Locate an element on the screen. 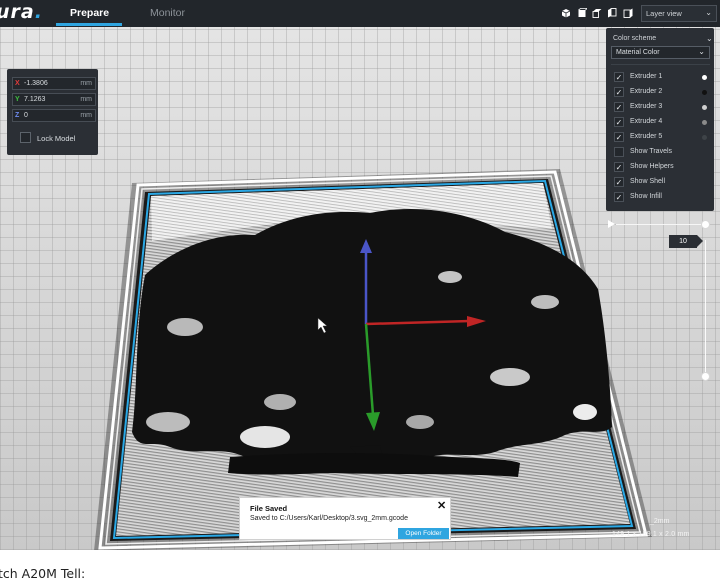 The image size is (720, 580). y-axis-label: Y is located at coordinates (17, 99).